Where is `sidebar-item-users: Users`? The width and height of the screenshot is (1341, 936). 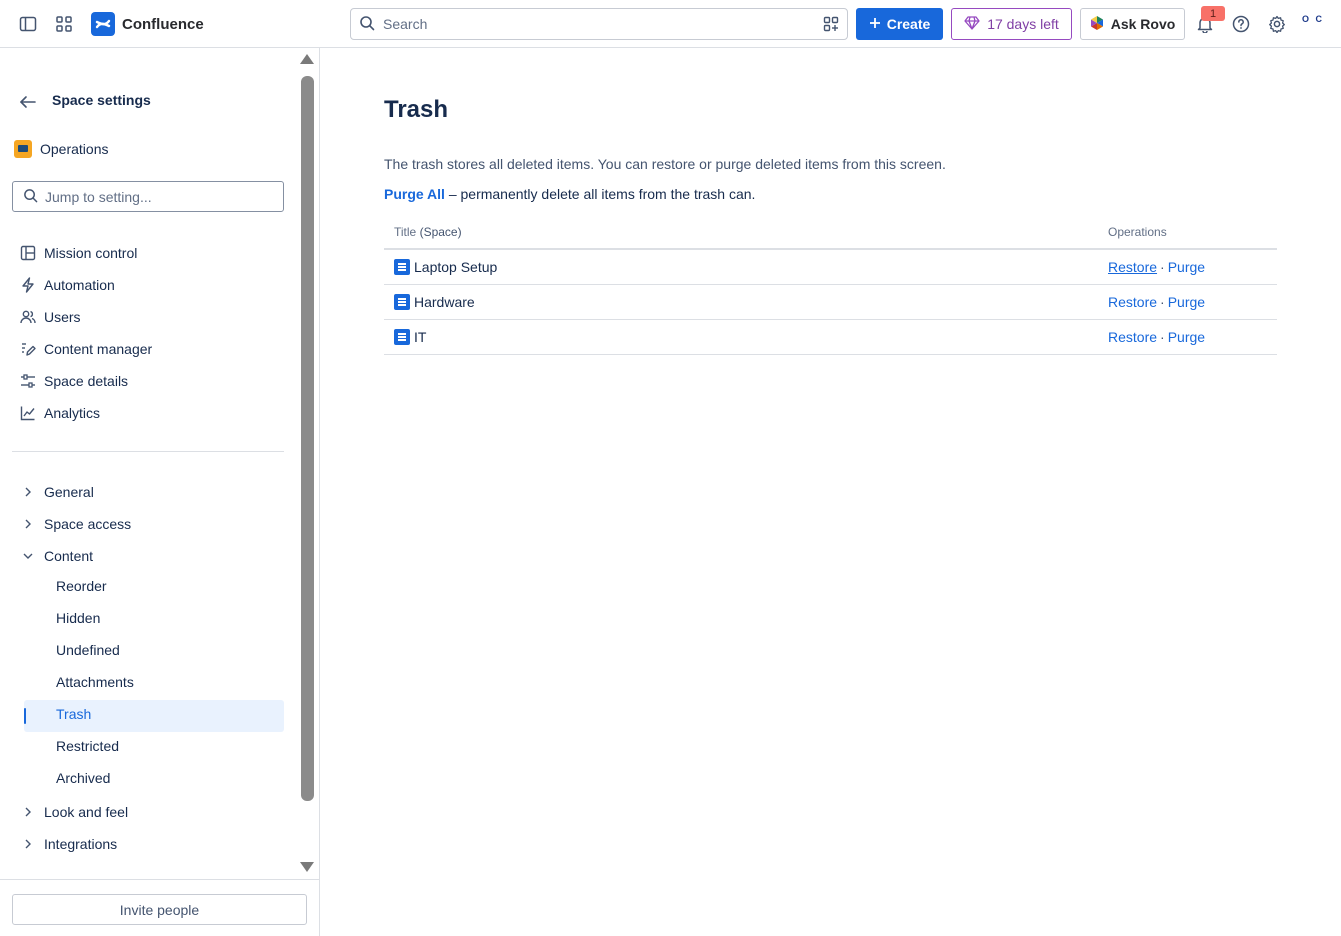 sidebar-item-users: Users is located at coordinates (50, 317).